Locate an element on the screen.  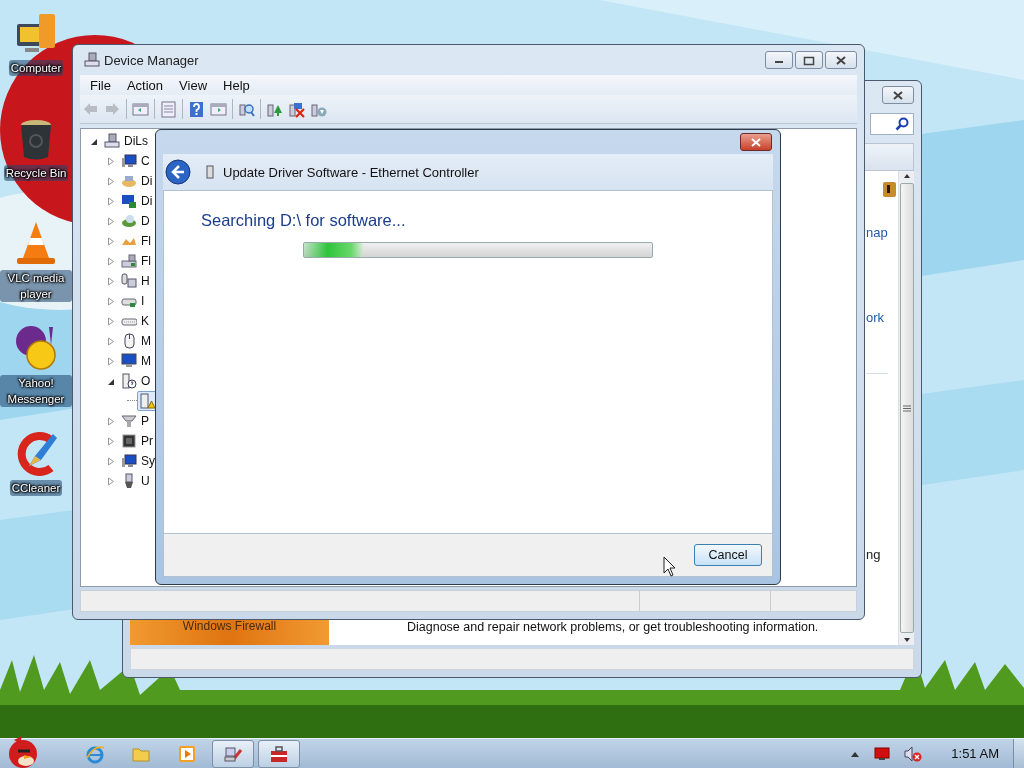
mouse-cursor-icon is located at coordinates (670, 567).